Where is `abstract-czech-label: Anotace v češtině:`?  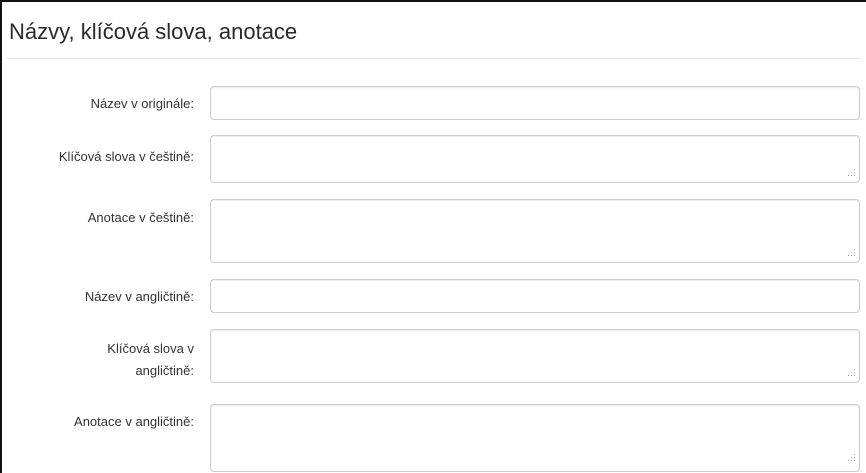
abstract-czech-label: Anotace v češtině: is located at coordinates (140, 217).